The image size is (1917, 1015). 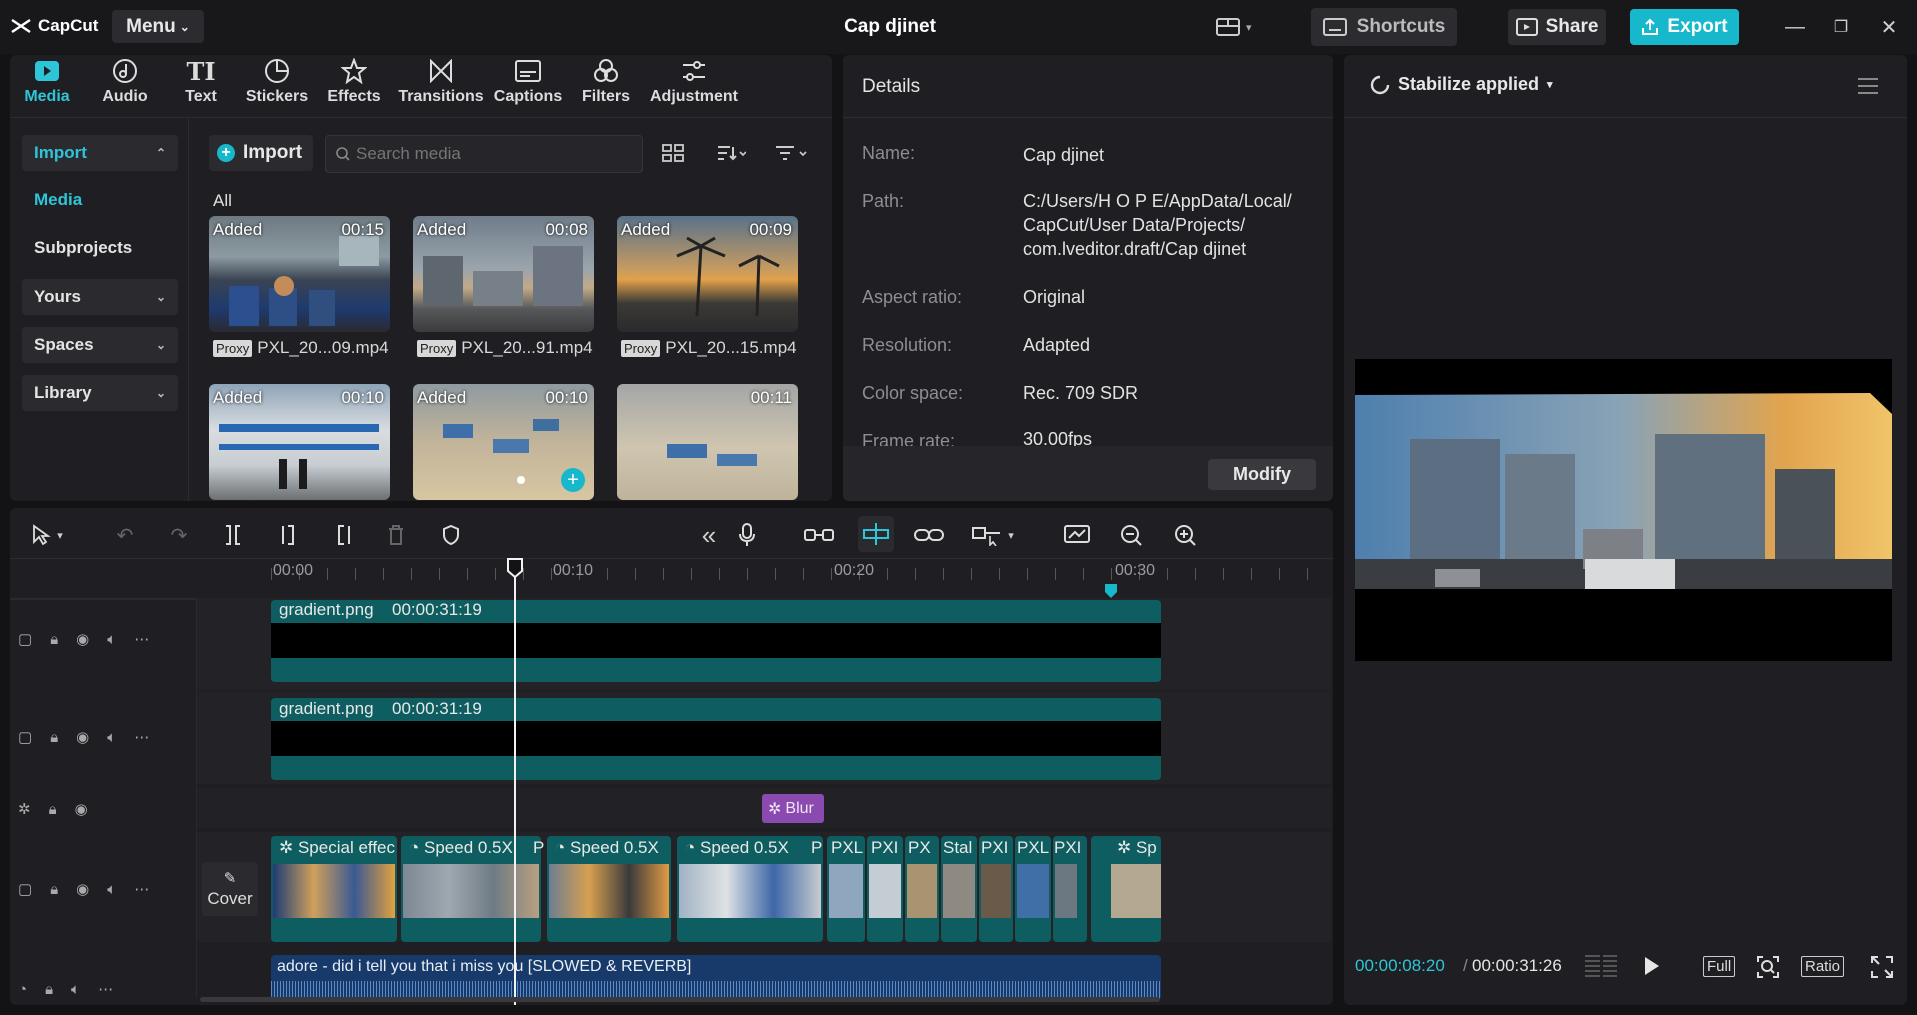 What do you see at coordinates (1868, 86) in the screenshot?
I see `player-menu-icon` at bounding box center [1868, 86].